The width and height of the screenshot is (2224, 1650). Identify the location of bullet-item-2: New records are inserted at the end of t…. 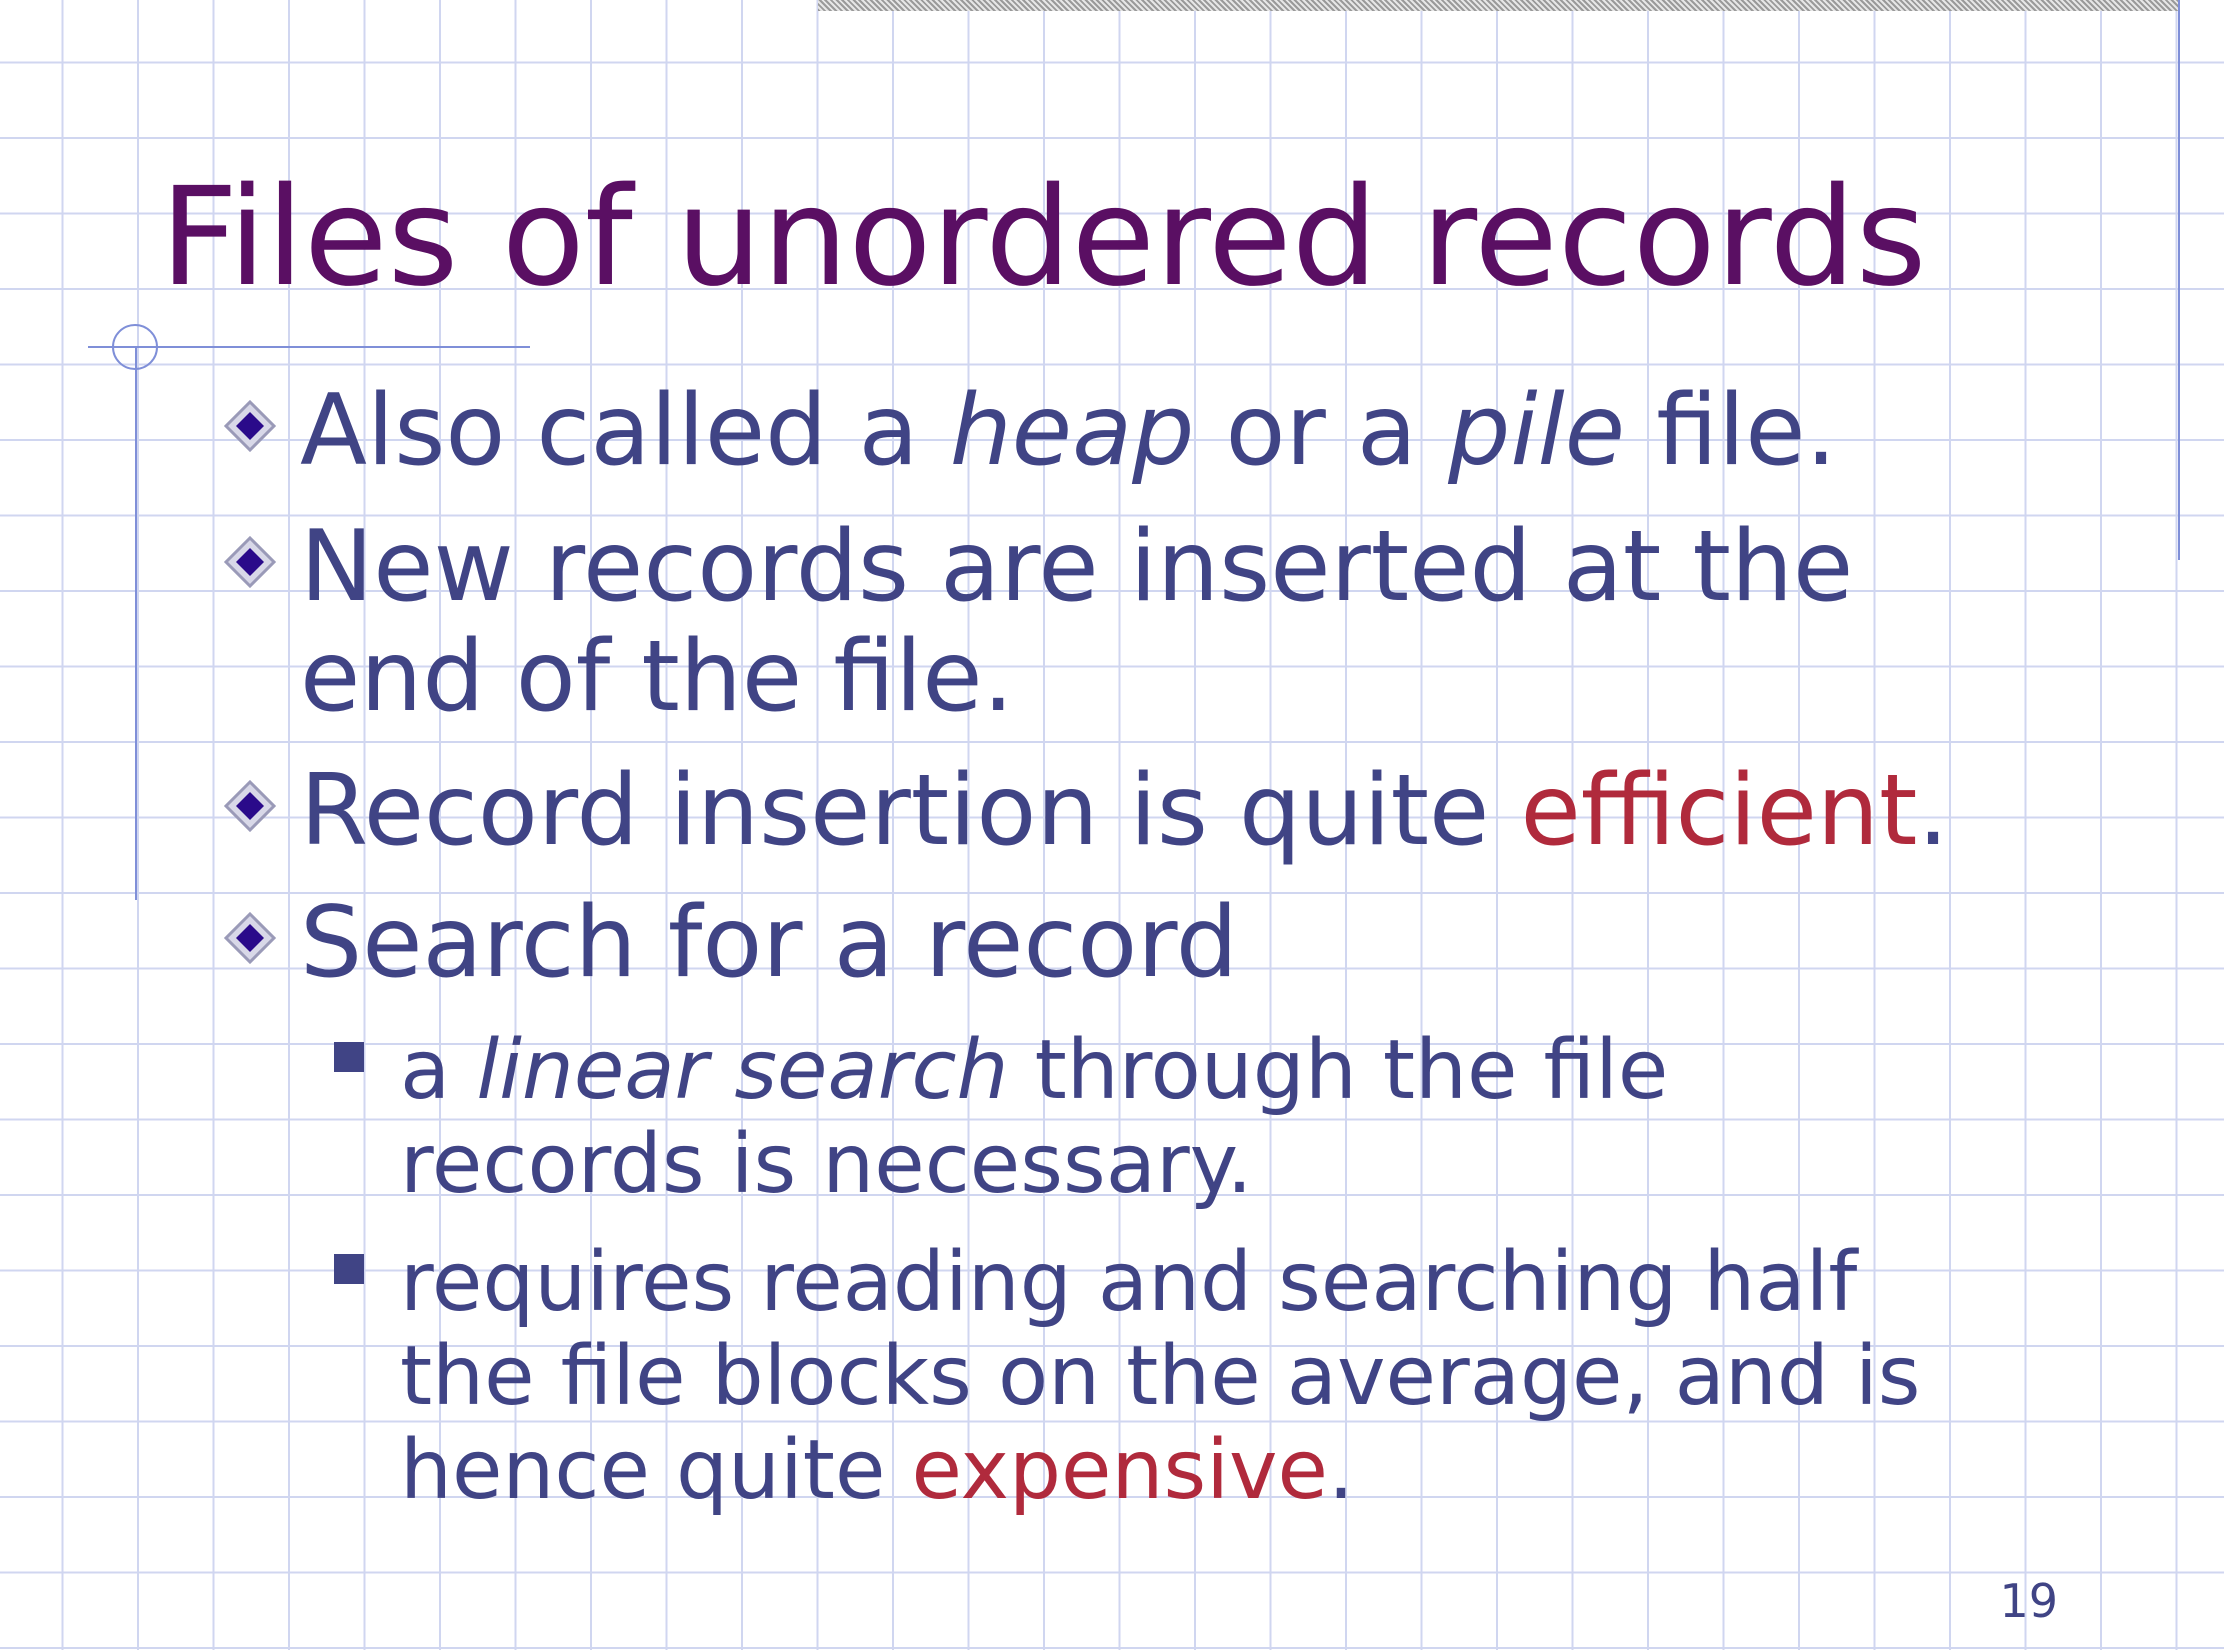
(1039, 622).